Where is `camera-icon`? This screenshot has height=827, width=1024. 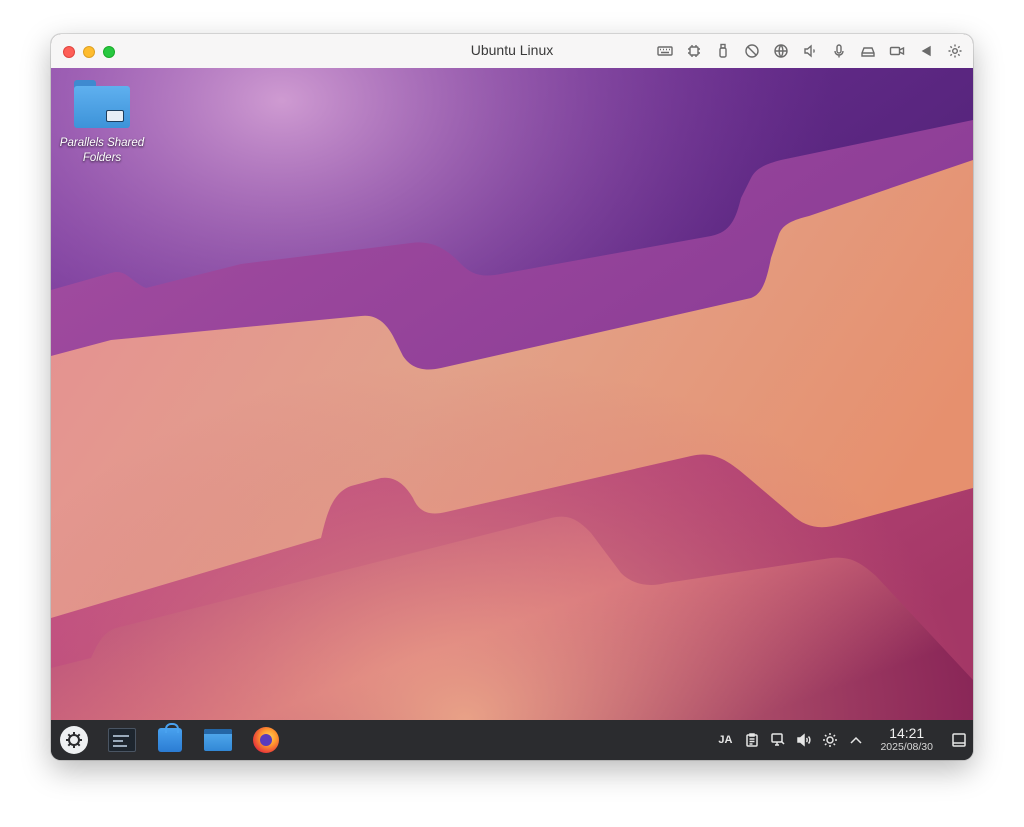
camera-icon is located at coordinates (897, 51).